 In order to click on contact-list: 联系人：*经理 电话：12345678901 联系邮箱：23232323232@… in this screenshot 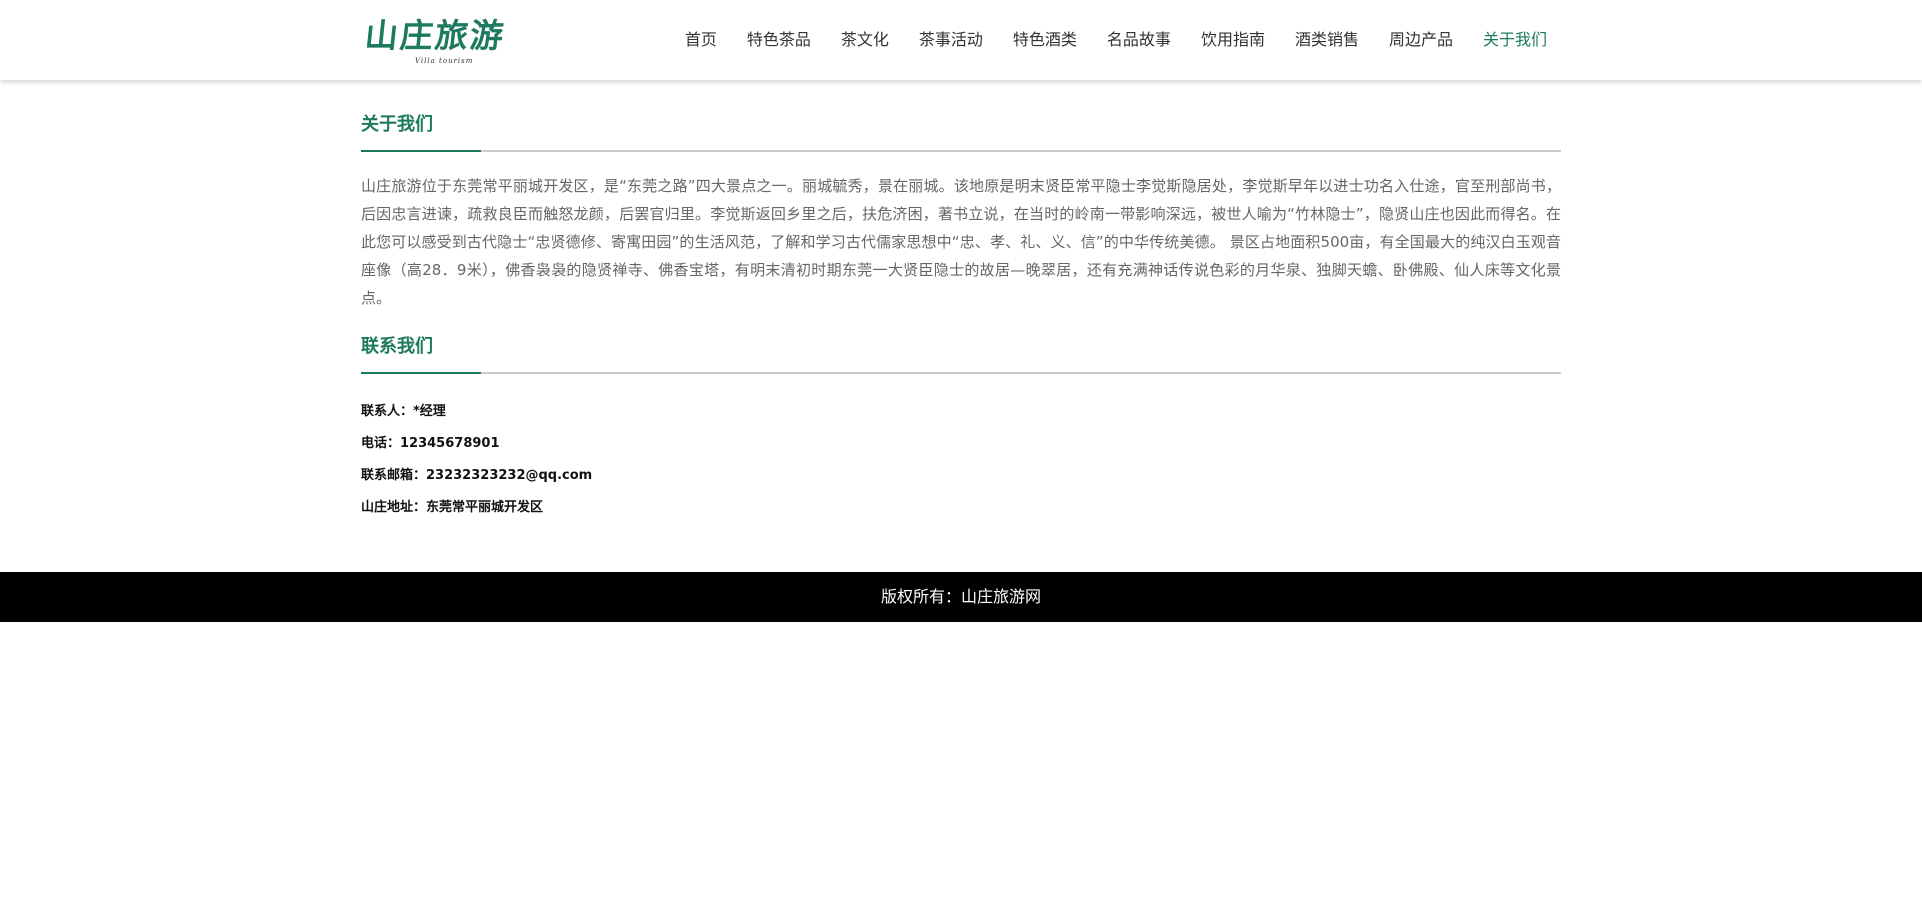, I will do `click(961, 460)`.